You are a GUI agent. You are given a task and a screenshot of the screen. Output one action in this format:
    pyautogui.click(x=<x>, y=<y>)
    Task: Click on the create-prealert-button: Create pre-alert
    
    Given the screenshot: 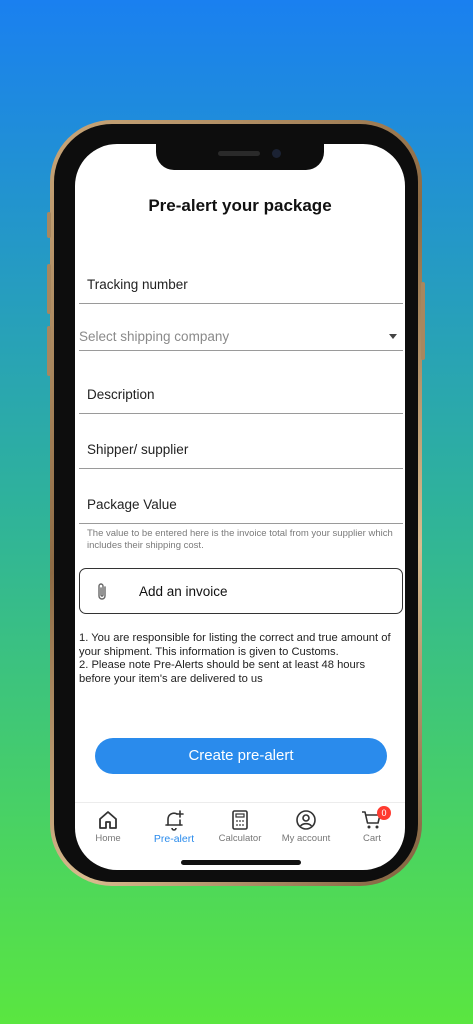 What is the action you would take?
    pyautogui.click(x=241, y=756)
    